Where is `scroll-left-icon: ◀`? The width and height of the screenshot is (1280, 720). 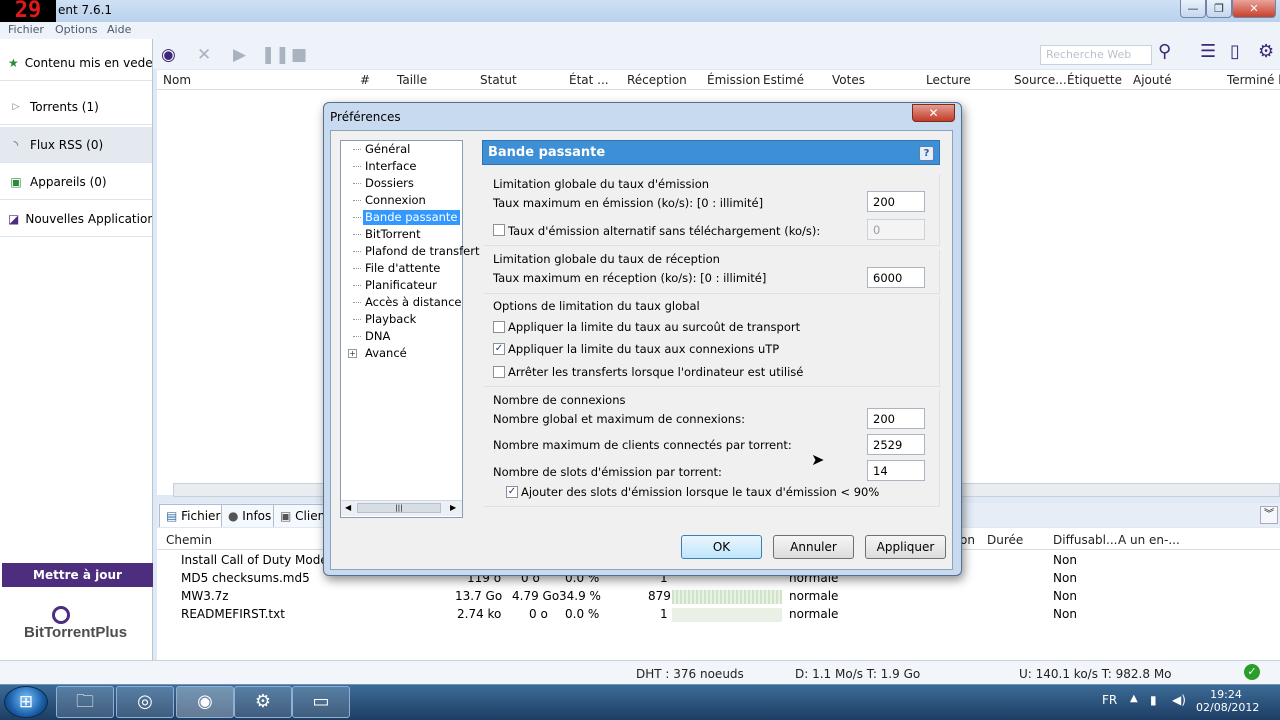 scroll-left-icon: ◀ is located at coordinates (348, 507).